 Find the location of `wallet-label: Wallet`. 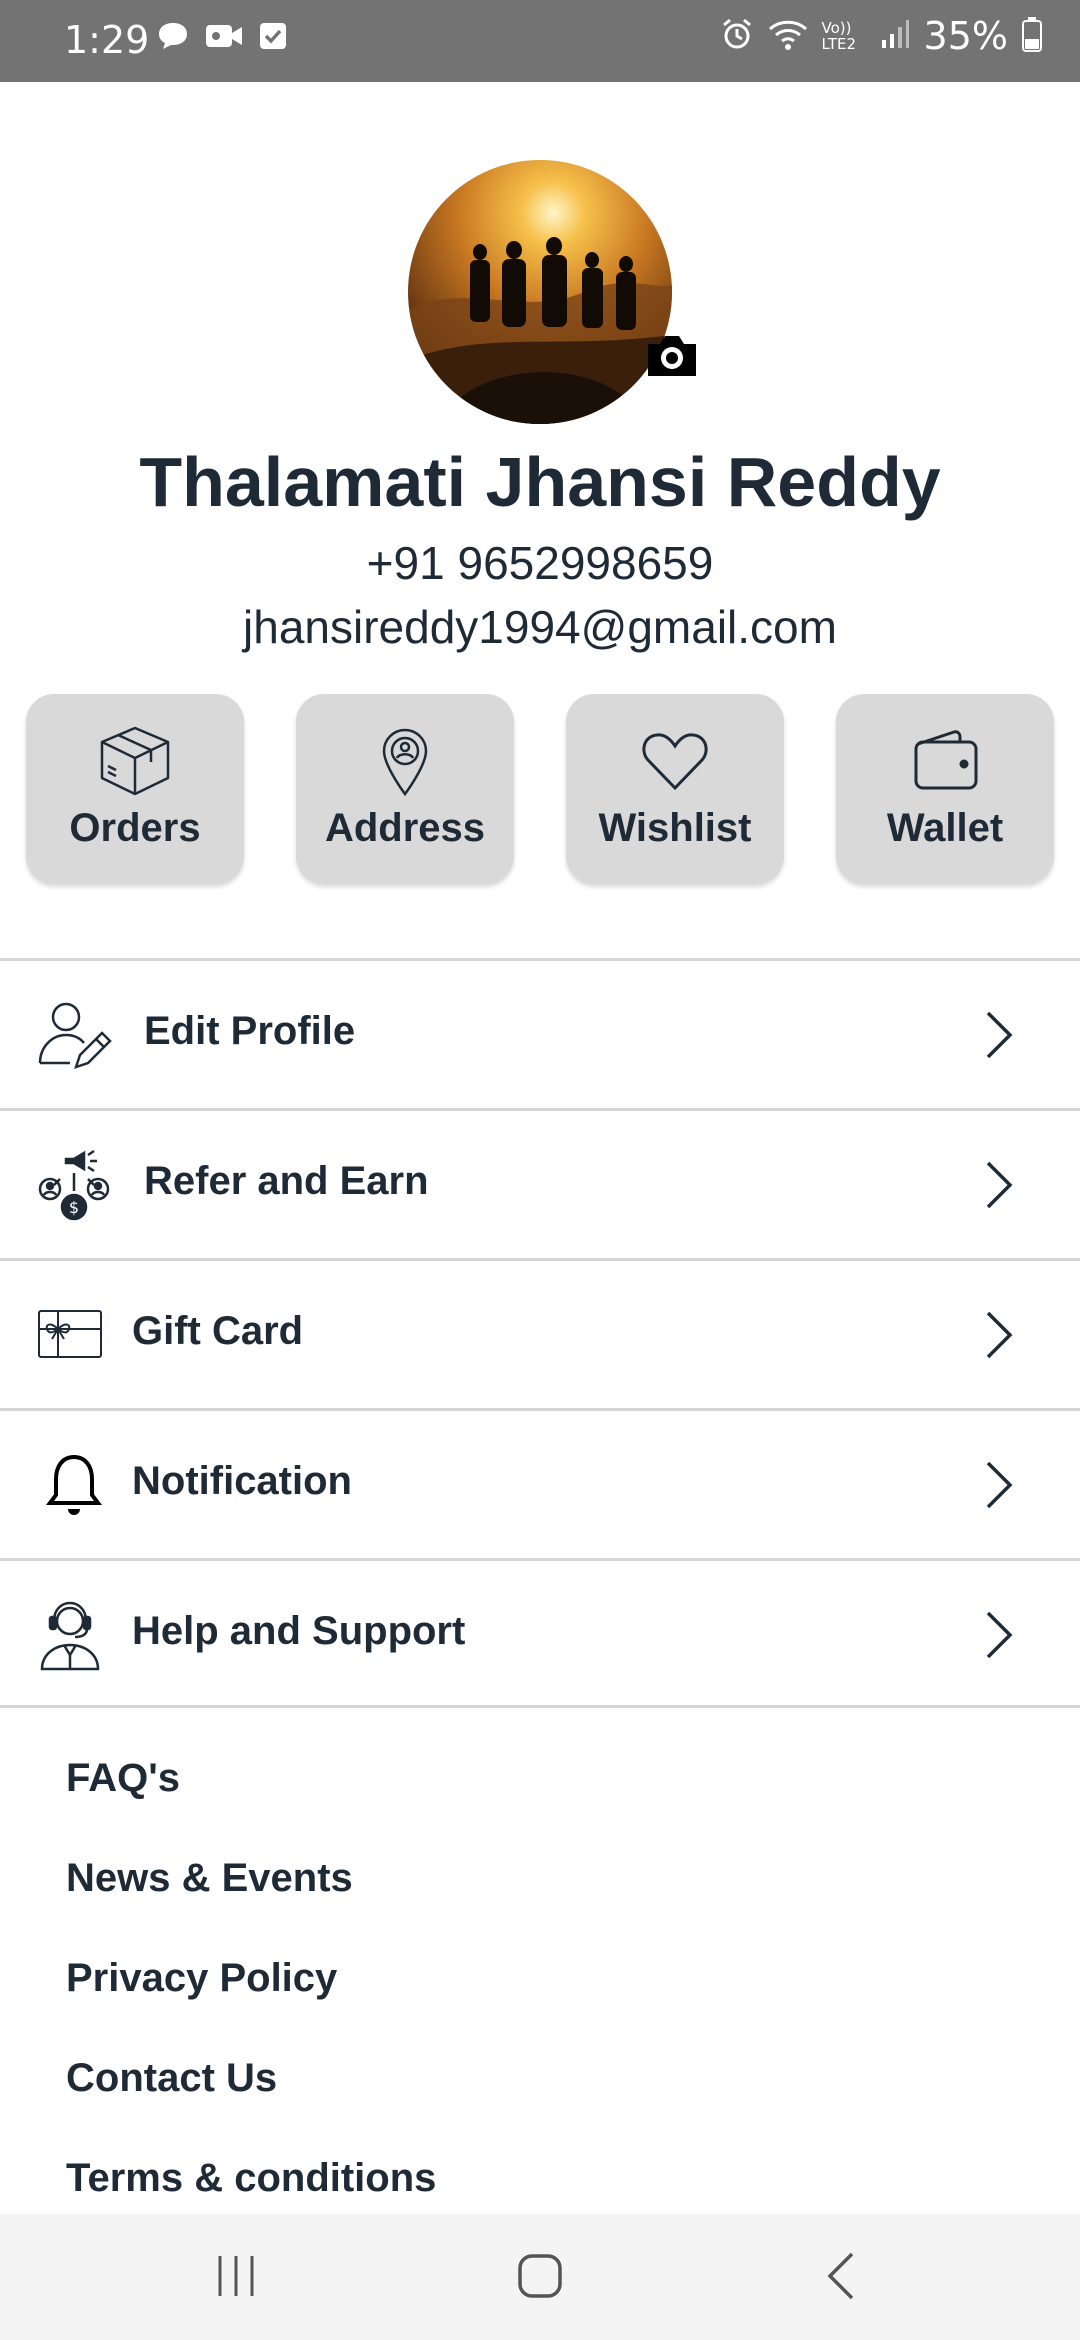

wallet-label: Wallet is located at coordinates (945, 828).